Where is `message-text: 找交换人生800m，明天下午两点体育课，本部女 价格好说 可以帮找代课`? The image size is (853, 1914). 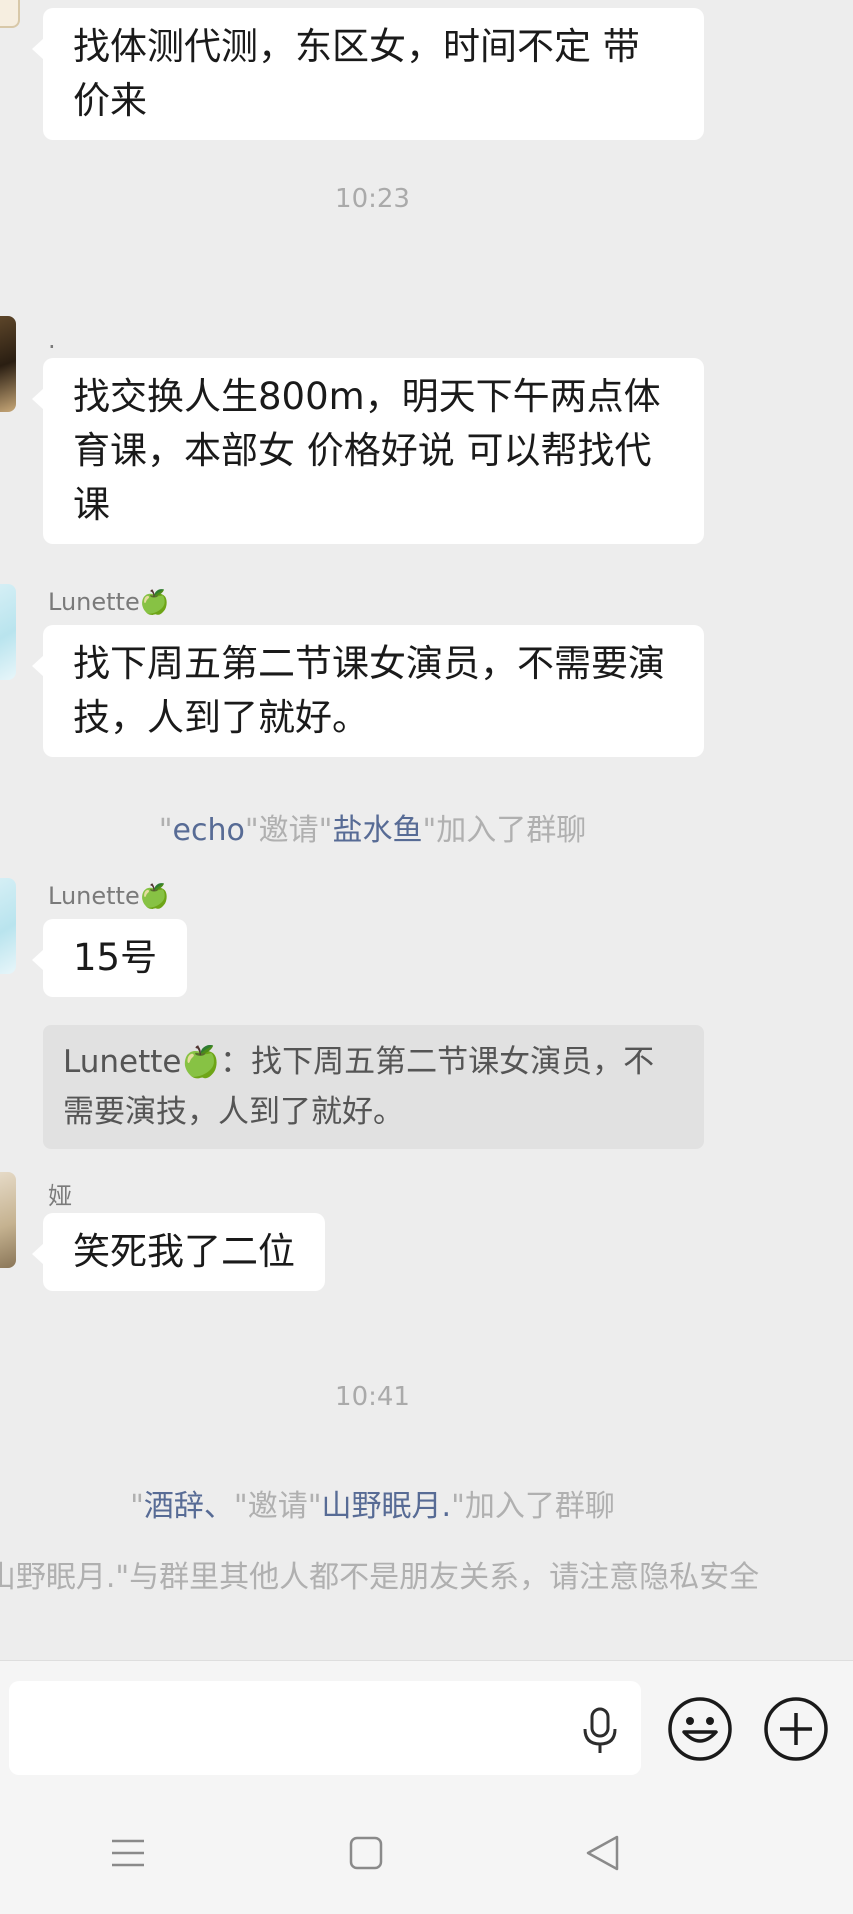 message-text: 找交换人生800m，明天下午两点体育课，本部女 价格好说 可以帮找代课 is located at coordinates (367, 450).